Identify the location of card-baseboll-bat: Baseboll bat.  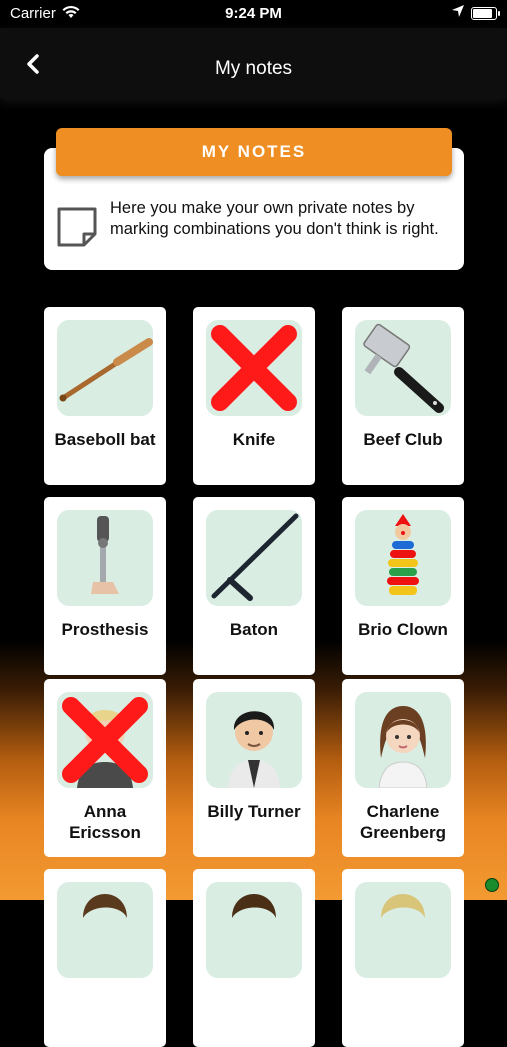
(105, 396).